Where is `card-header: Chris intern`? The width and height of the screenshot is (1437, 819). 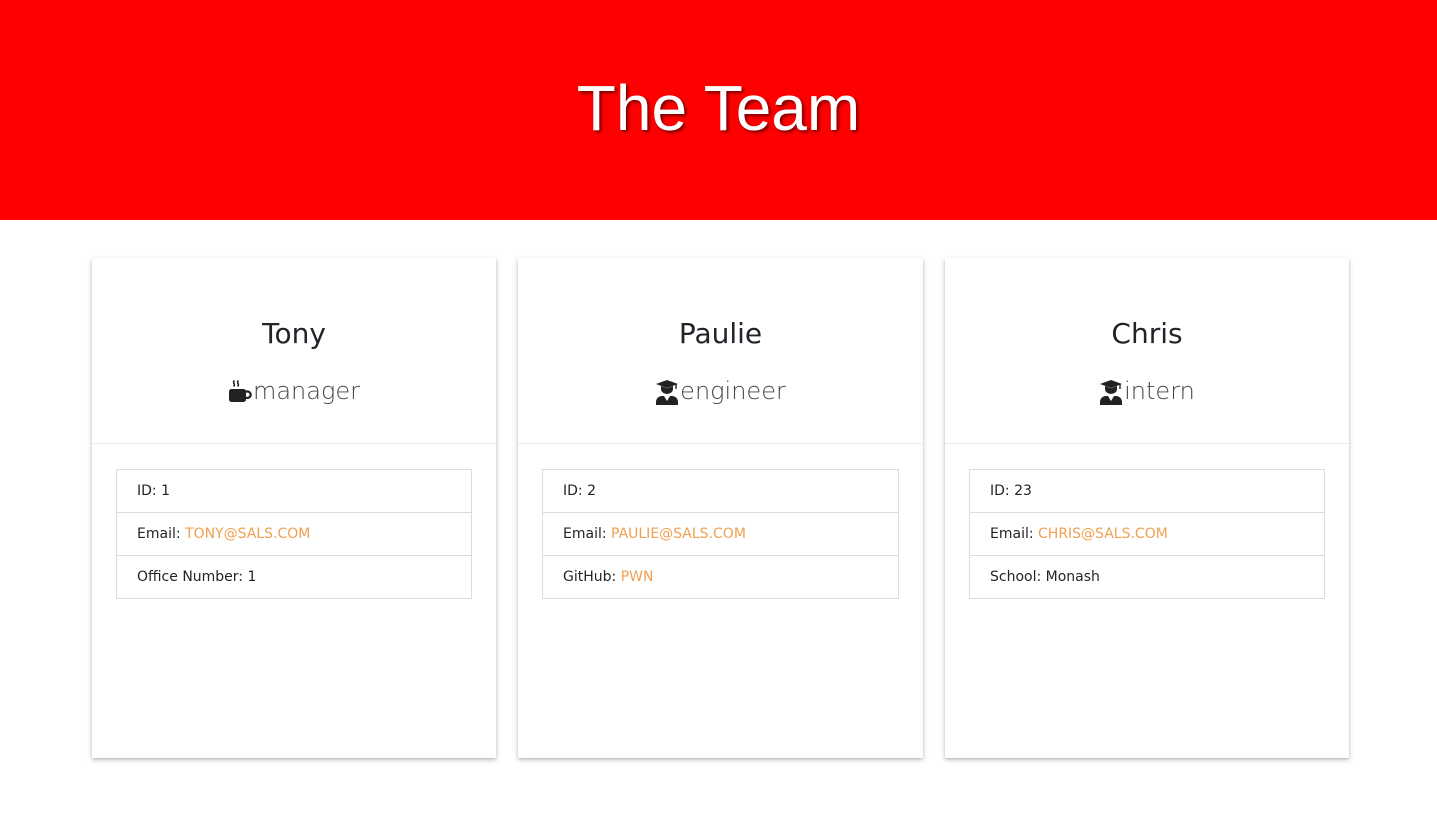 card-header: Chris intern is located at coordinates (1147, 351).